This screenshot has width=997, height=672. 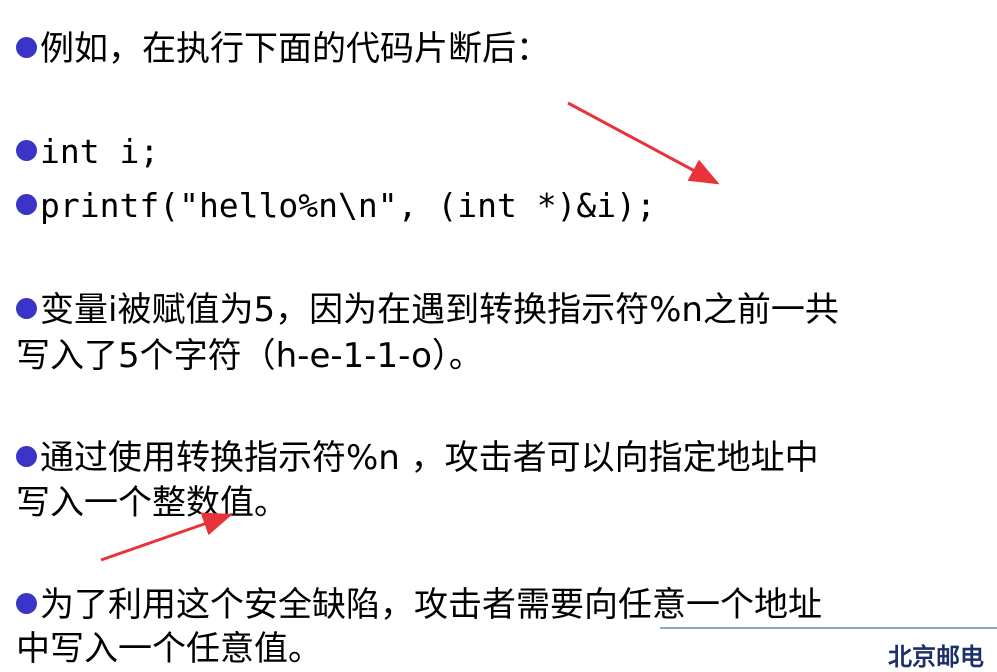 I want to click on footer-rule, so click(x=828, y=628).